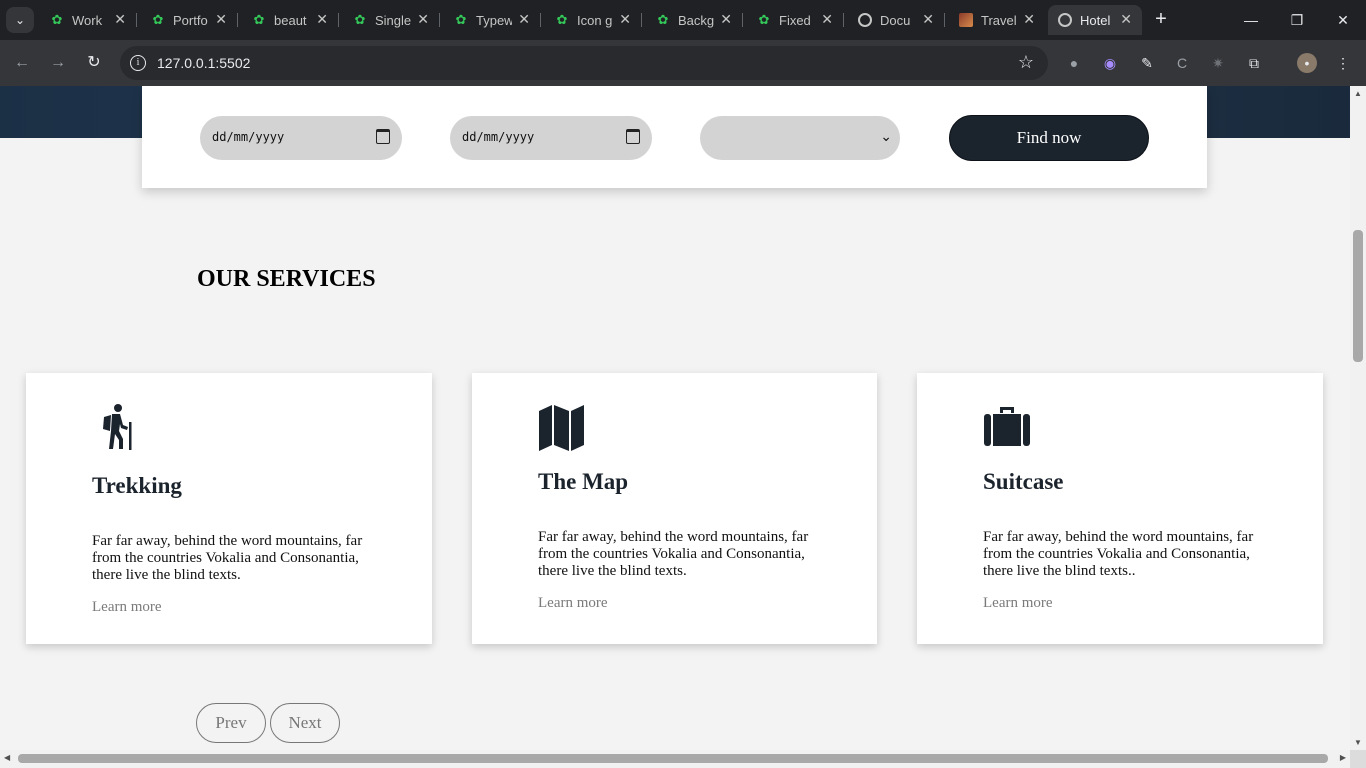 This screenshot has height=768, width=1366. What do you see at coordinates (1026, 62) in the screenshot?
I see `bookmark-star-icon: ☆` at bounding box center [1026, 62].